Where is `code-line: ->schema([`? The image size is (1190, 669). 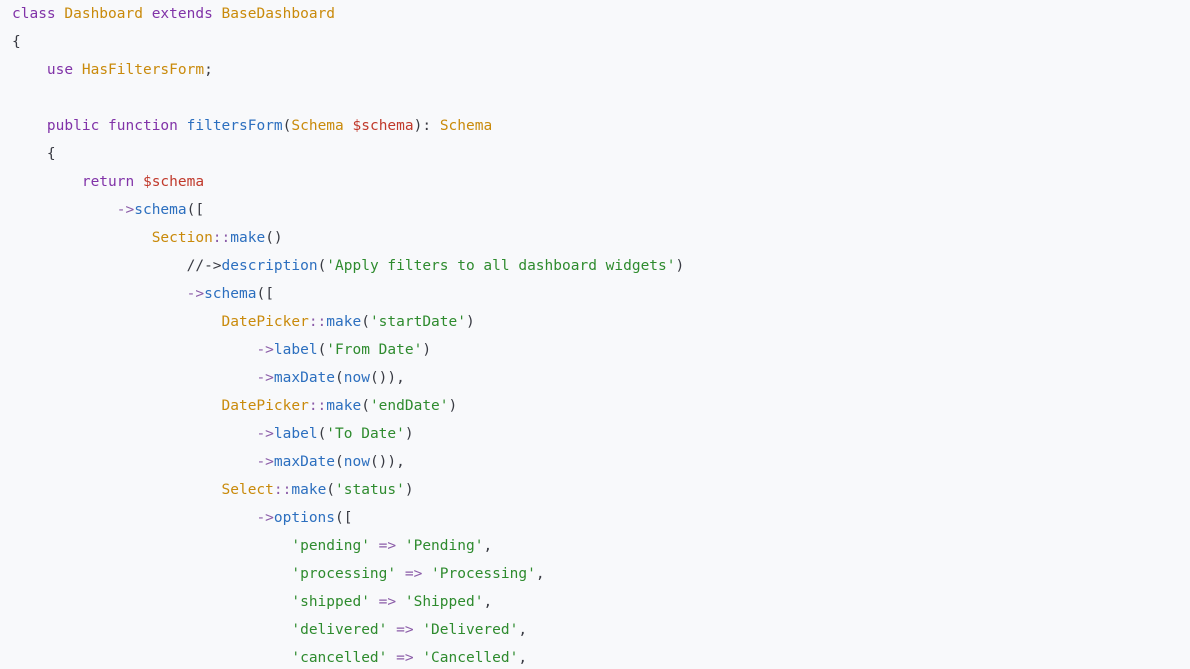
code-line: ->schema([ is located at coordinates (143, 294).